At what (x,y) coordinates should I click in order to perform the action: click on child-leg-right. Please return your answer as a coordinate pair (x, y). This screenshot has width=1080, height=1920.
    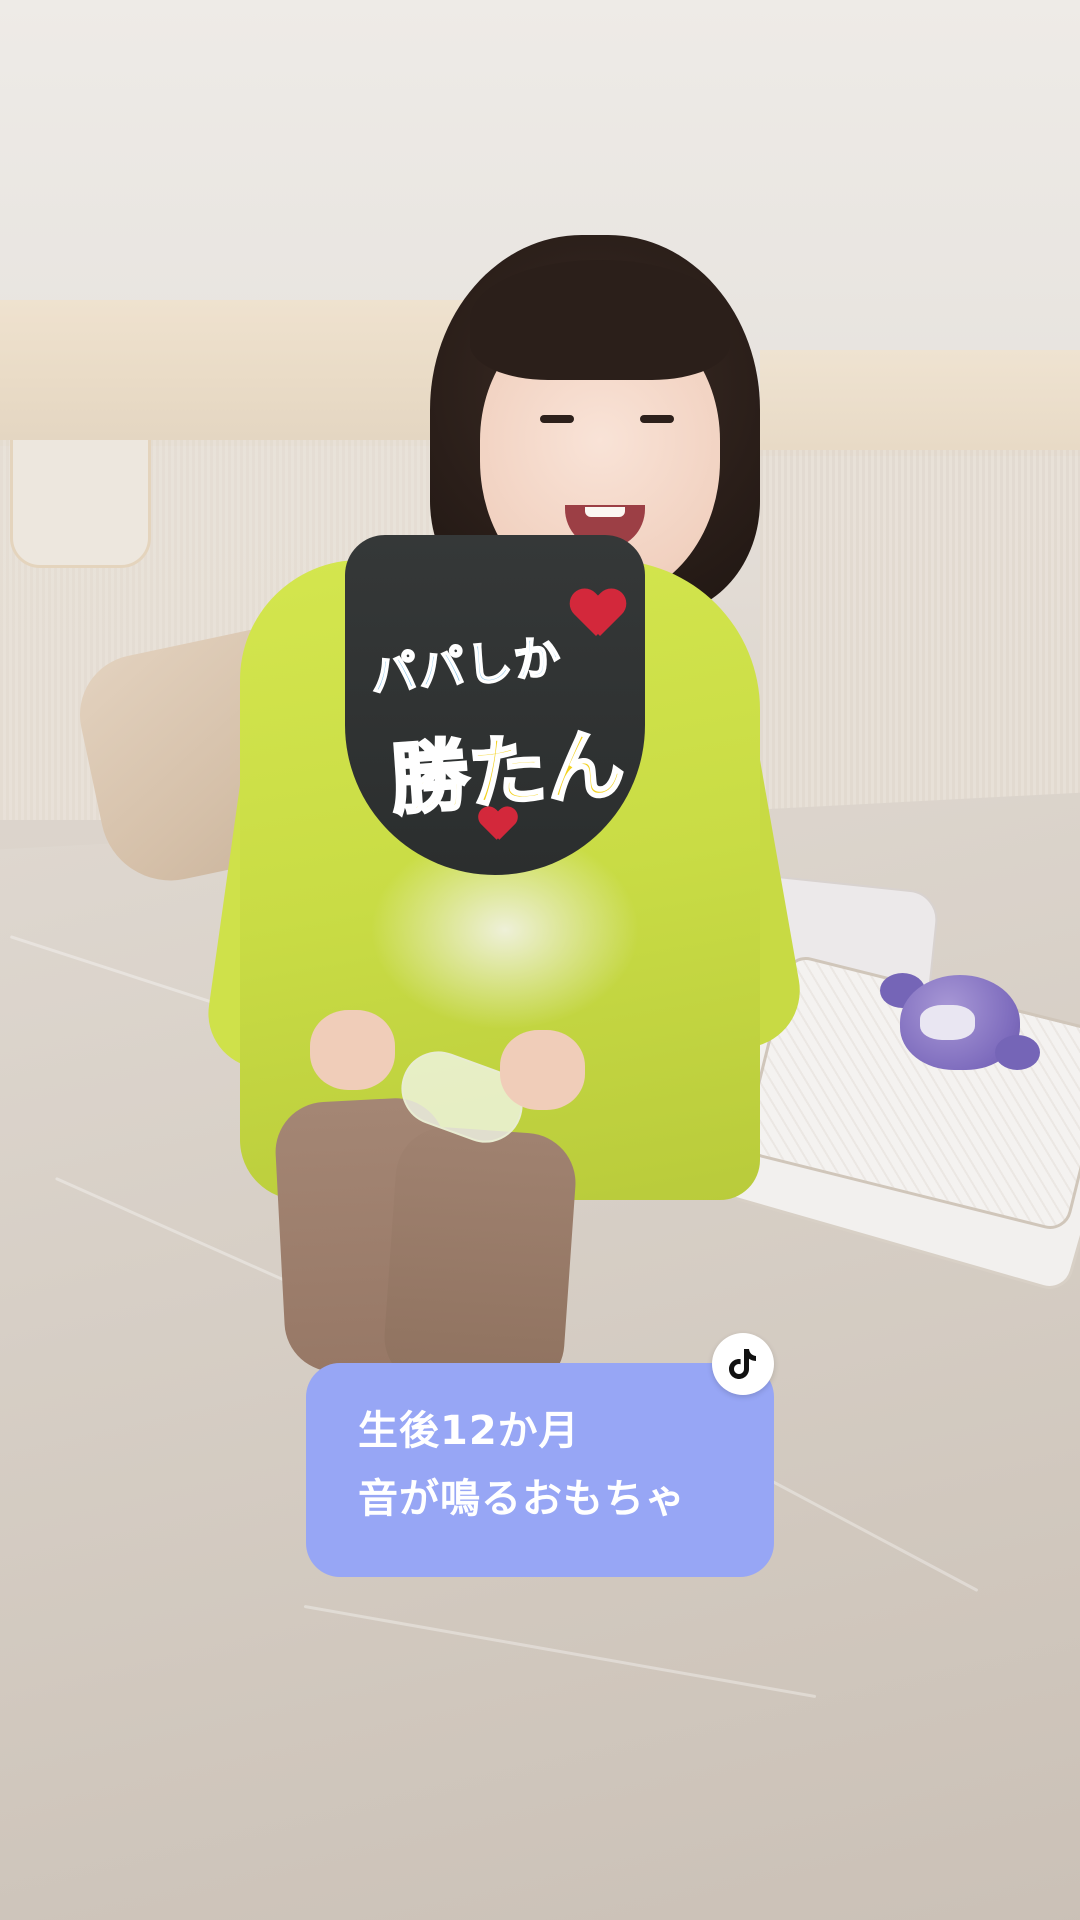
    Looking at the image, I should click on (480, 1260).